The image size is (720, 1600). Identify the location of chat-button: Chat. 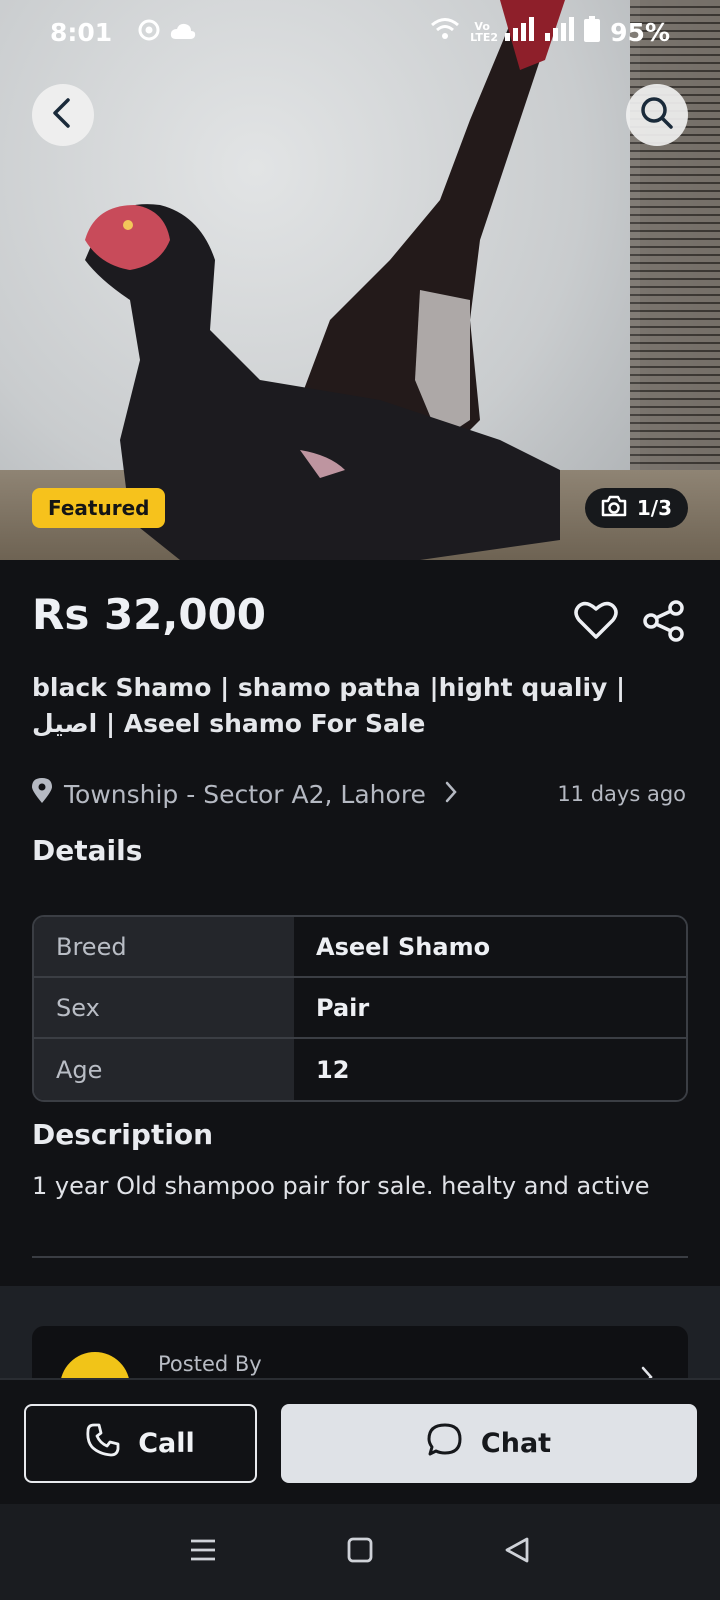
(489, 1443).